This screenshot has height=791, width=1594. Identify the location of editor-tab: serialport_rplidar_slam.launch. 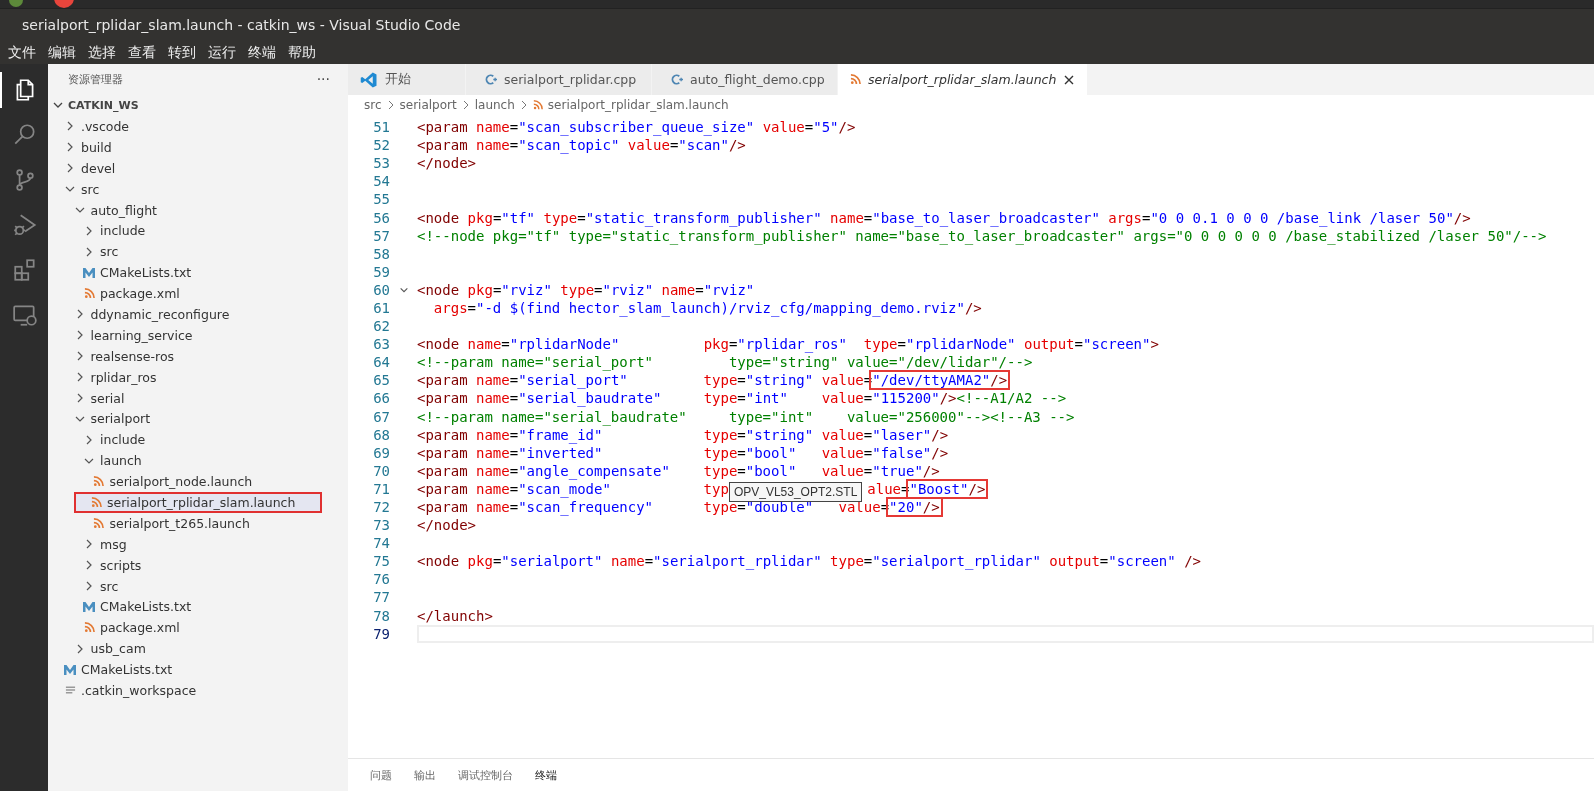
(963, 79).